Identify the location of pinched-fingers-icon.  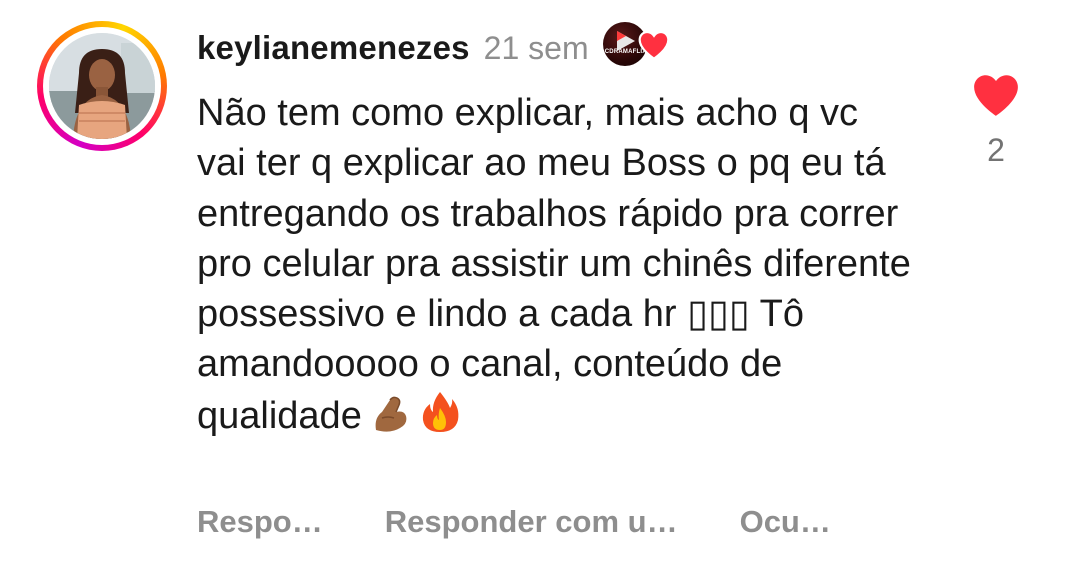
(390, 412).